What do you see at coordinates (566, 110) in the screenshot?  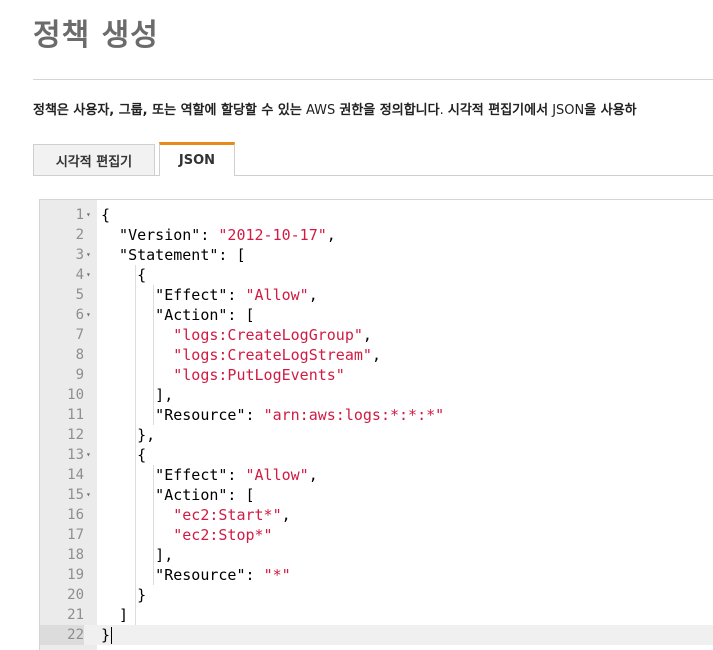 I see `description-part-6: JSON` at bounding box center [566, 110].